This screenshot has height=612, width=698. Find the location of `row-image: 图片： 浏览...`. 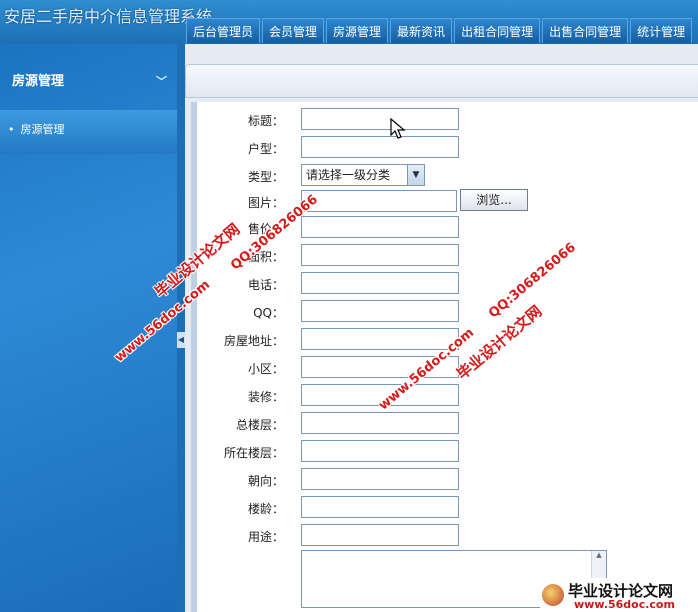

row-image: 图片： 浏览... is located at coordinates (447, 200).